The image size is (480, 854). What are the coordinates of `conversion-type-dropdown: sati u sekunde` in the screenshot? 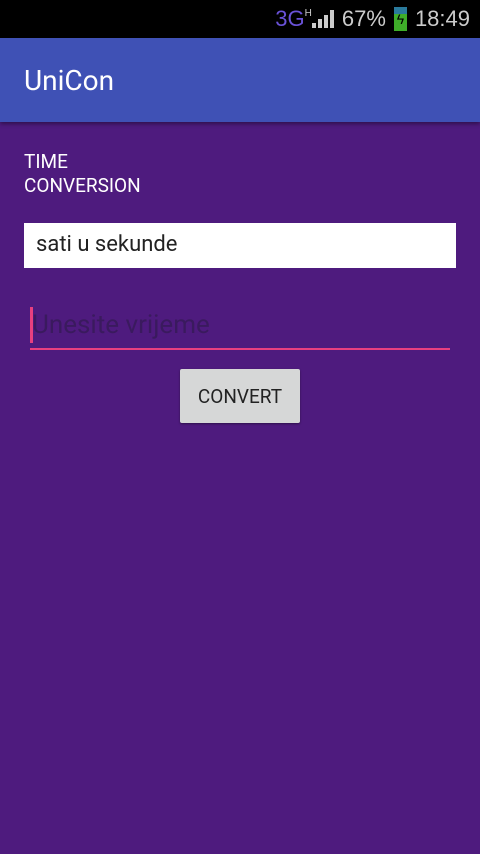 It's located at (240, 245).